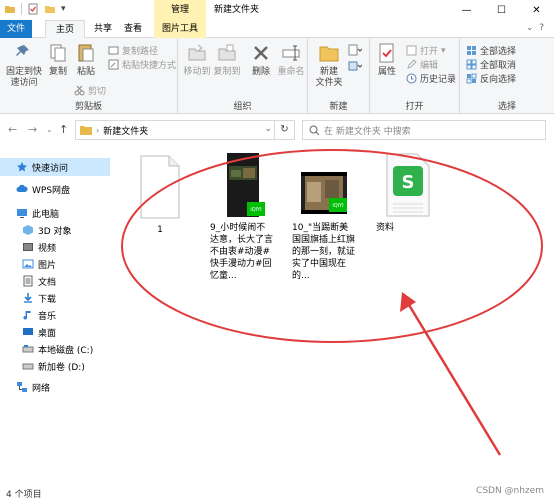  I want to click on select-all-icon, so click(471, 50).